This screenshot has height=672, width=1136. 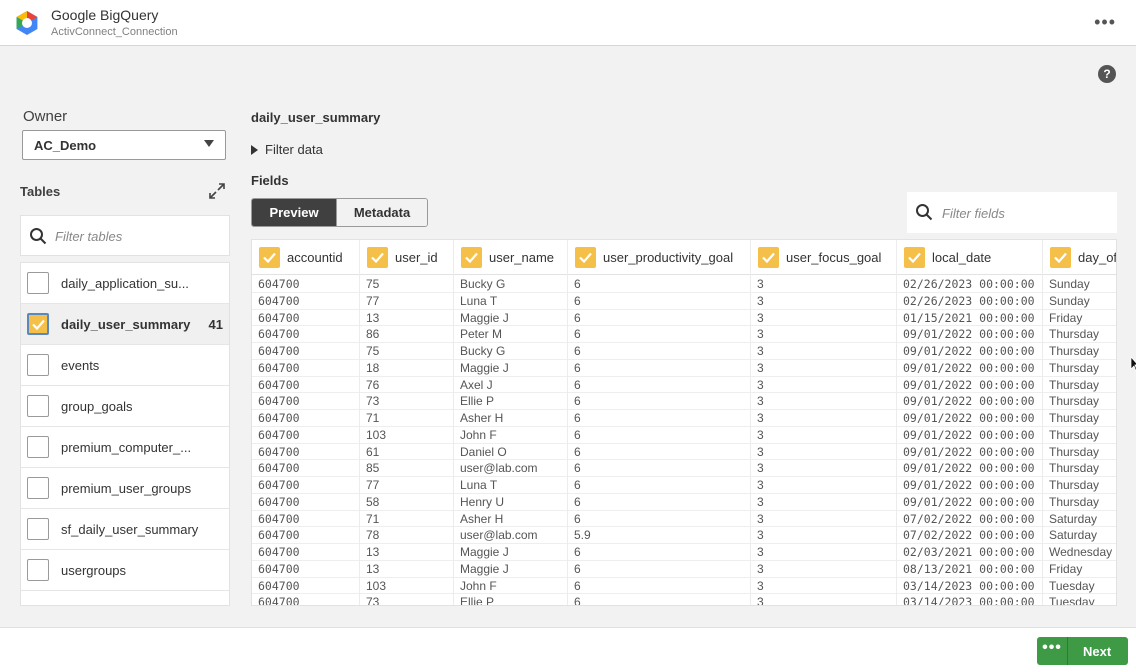 What do you see at coordinates (130, 529) in the screenshot?
I see `table-name: sf_daily_user_summary` at bounding box center [130, 529].